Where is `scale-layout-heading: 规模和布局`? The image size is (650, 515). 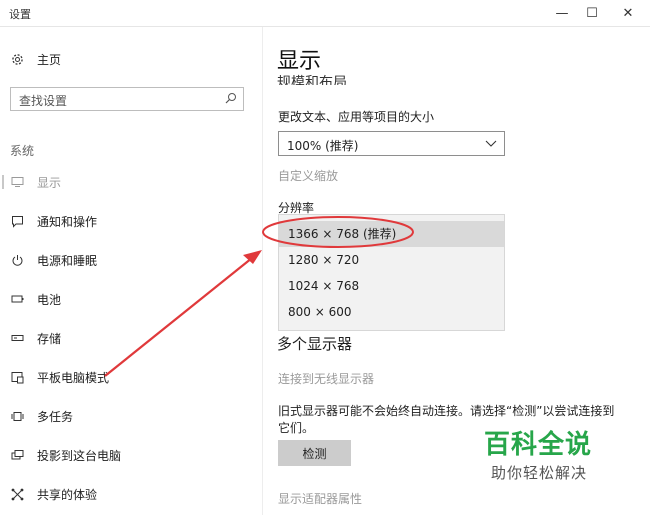 scale-layout-heading: 规模和布局 is located at coordinates (312, 80).